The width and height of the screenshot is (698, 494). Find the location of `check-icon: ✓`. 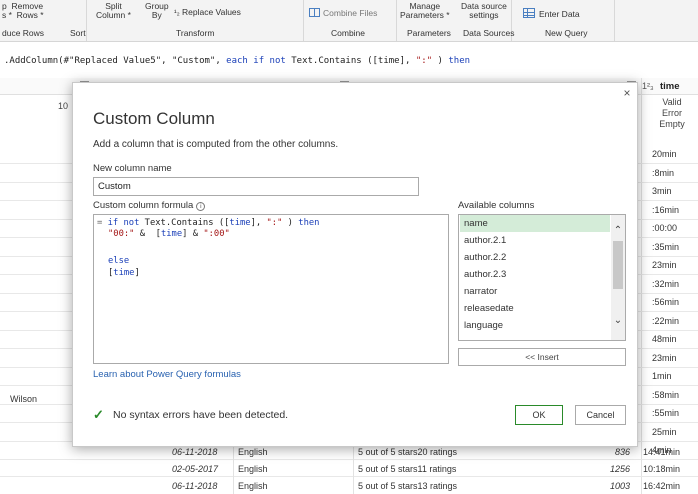

check-icon: ✓ is located at coordinates (98, 414).